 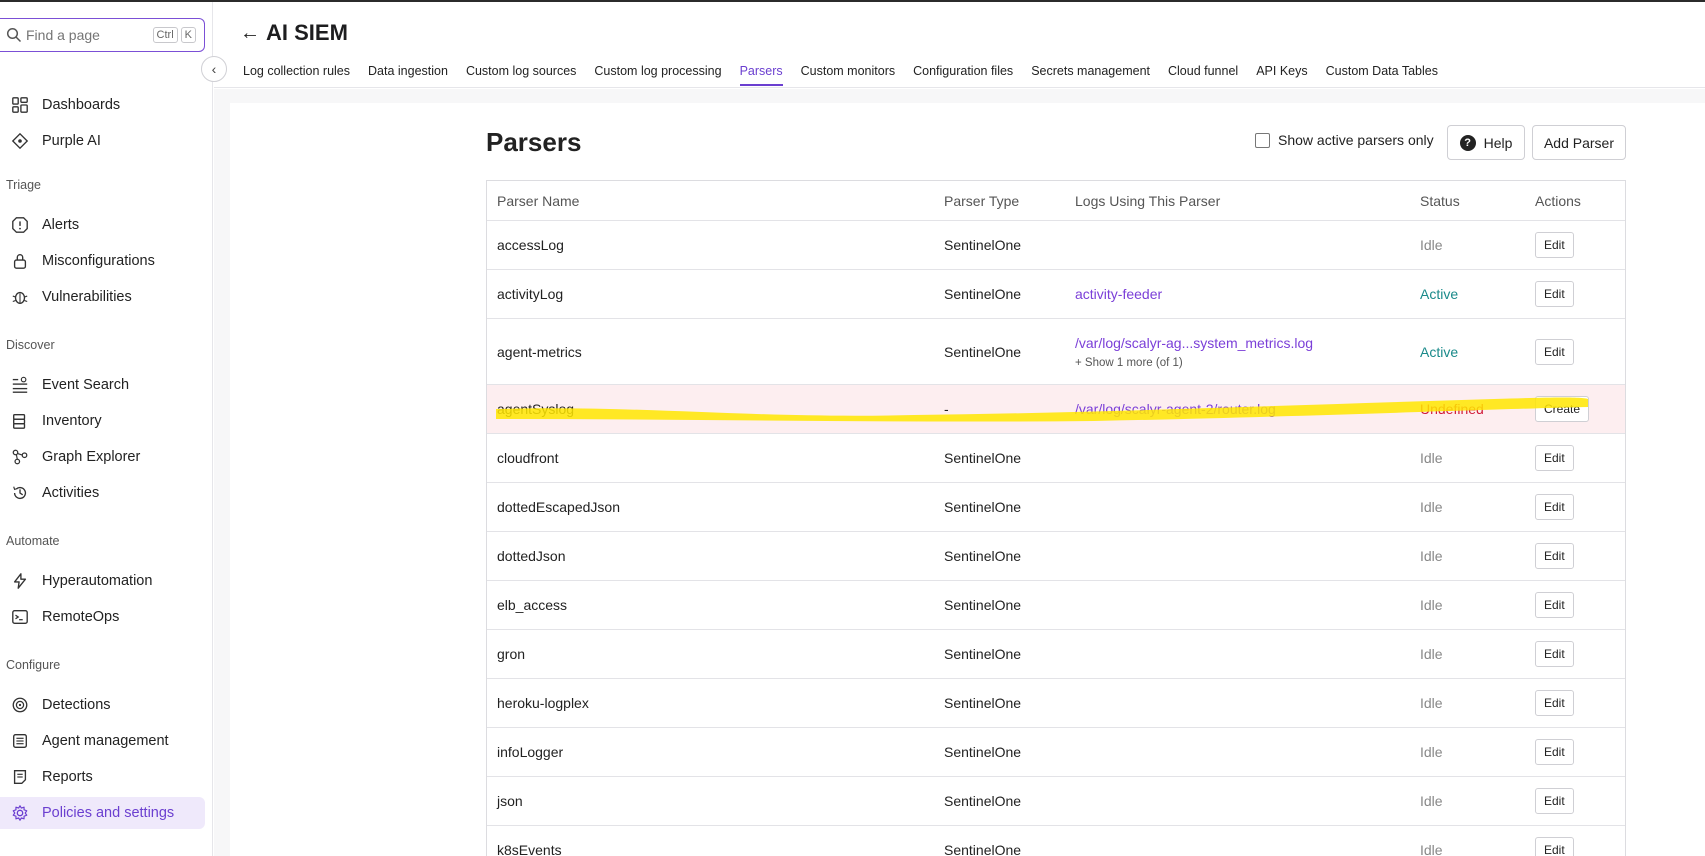 What do you see at coordinates (1056, 654) in the screenshot?
I see `table-row: gron SentinelOne Idle Edit` at bounding box center [1056, 654].